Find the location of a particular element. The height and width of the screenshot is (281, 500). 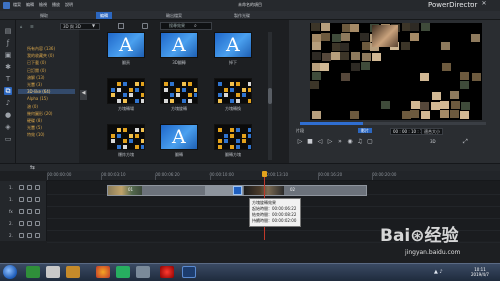

movie-mode-toggle: 影片 is located at coordinates (365, 130).